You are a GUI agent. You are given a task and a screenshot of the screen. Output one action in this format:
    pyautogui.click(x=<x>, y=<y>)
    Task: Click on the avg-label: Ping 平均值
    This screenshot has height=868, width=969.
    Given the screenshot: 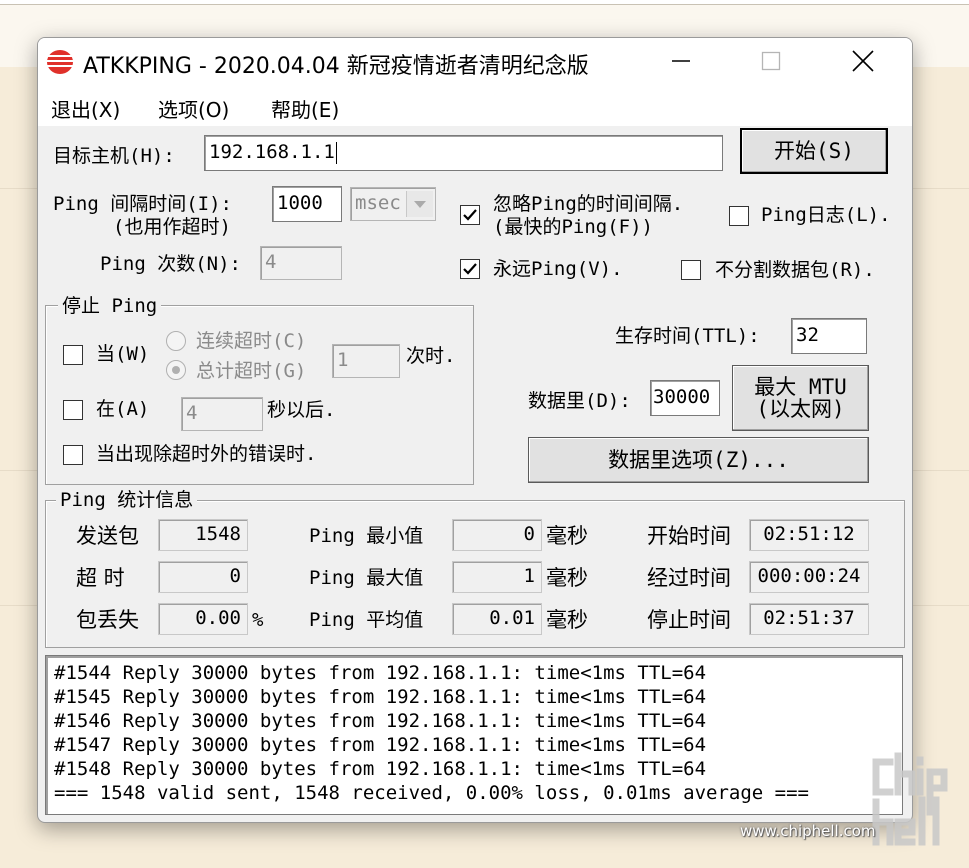 What is the action you would take?
    pyautogui.click(x=366, y=620)
    